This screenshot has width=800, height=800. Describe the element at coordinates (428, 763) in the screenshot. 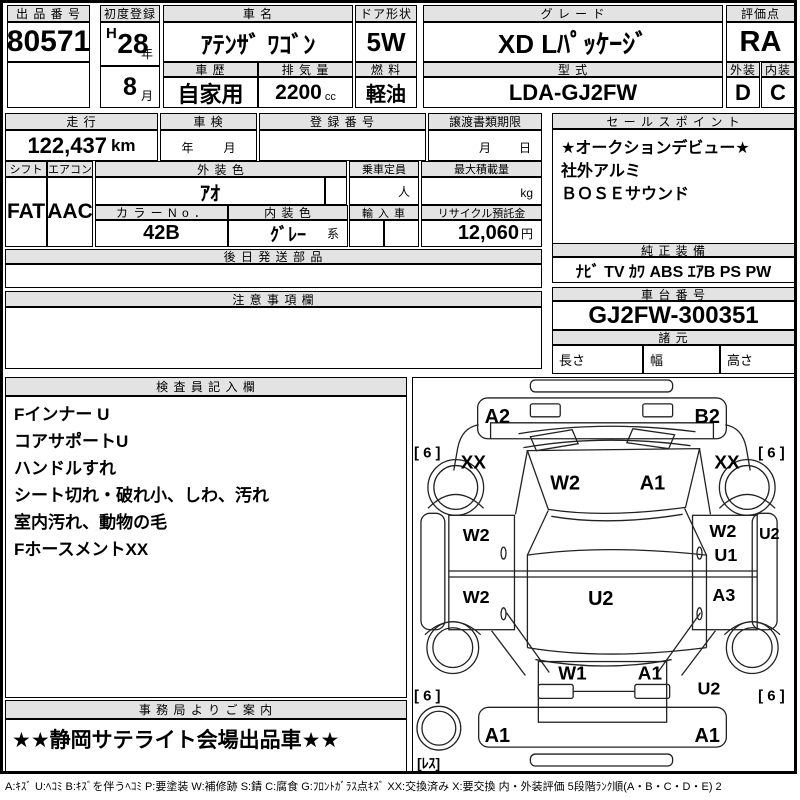

I see `mark-spare-tire: [ﾚｽ]` at that location.